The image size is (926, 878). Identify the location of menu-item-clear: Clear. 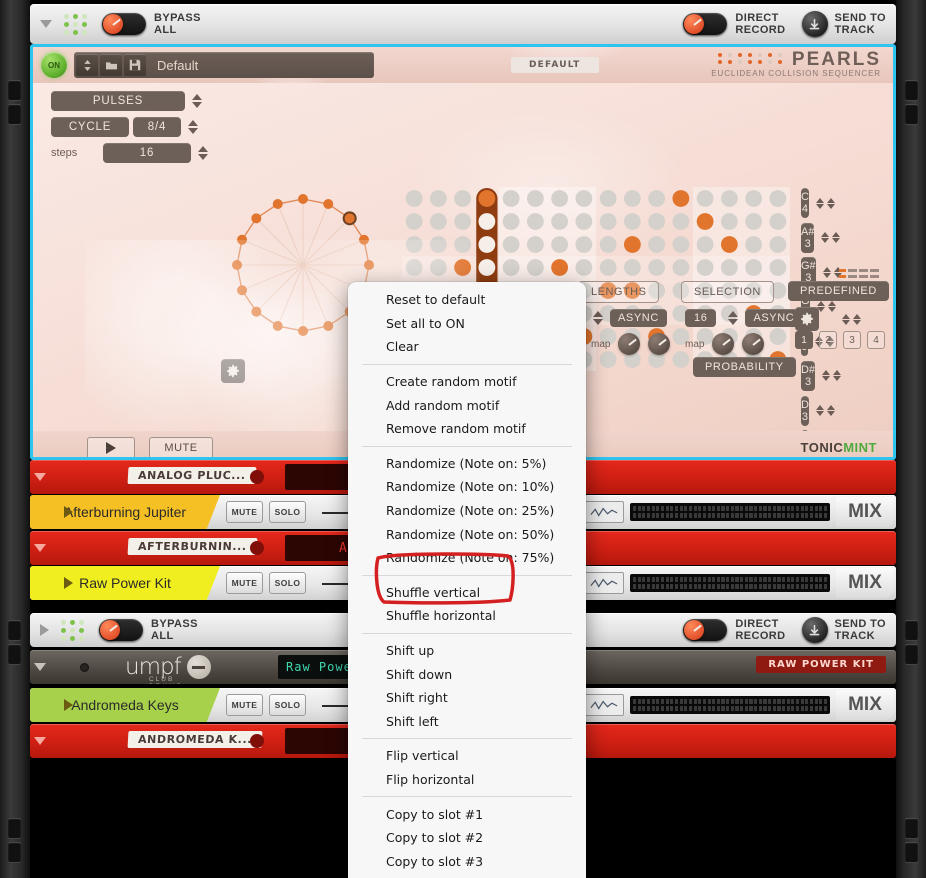
(467, 347).